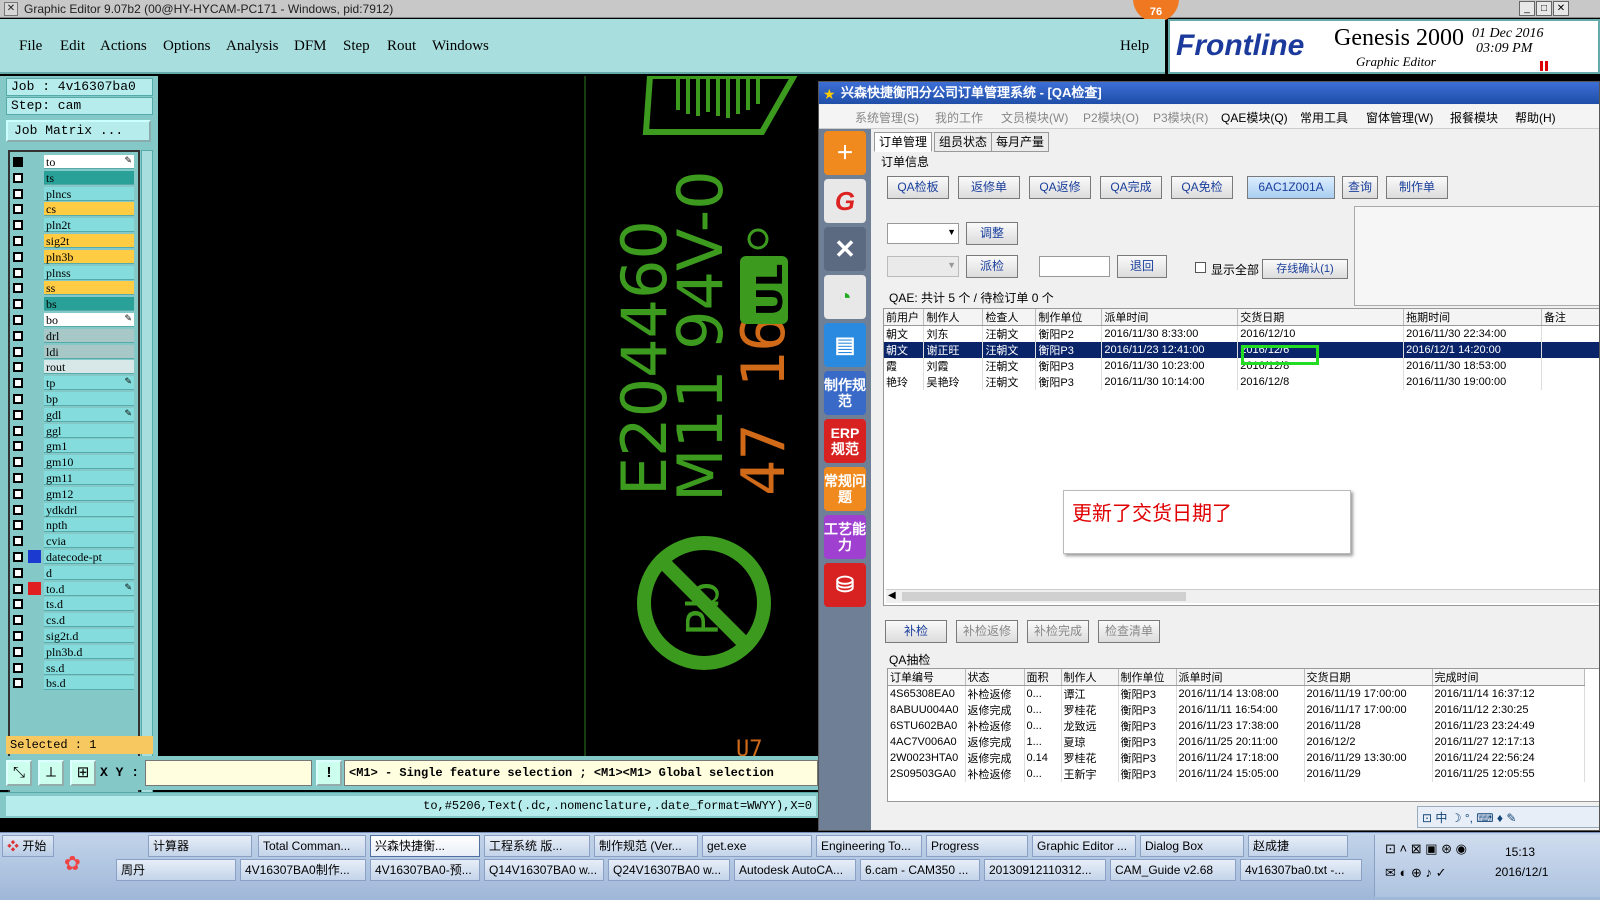 This screenshot has width=1600, height=900. I want to click on layer-row: sig2t, so click(74, 241).